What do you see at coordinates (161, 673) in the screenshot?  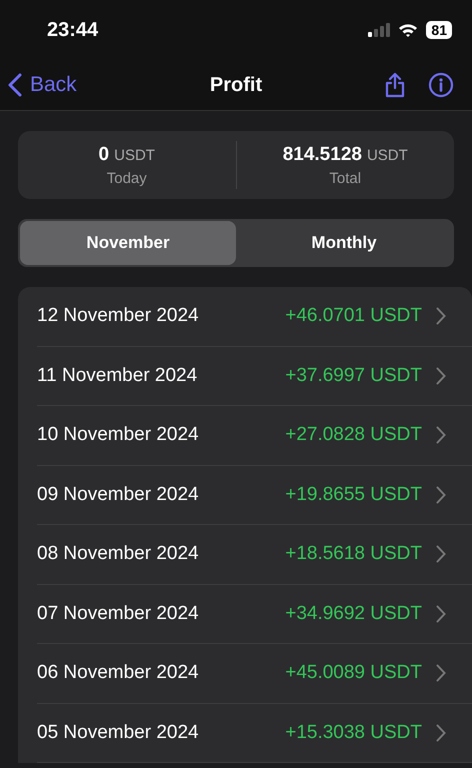 I see `row-date: 06 November 2024` at bounding box center [161, 673].